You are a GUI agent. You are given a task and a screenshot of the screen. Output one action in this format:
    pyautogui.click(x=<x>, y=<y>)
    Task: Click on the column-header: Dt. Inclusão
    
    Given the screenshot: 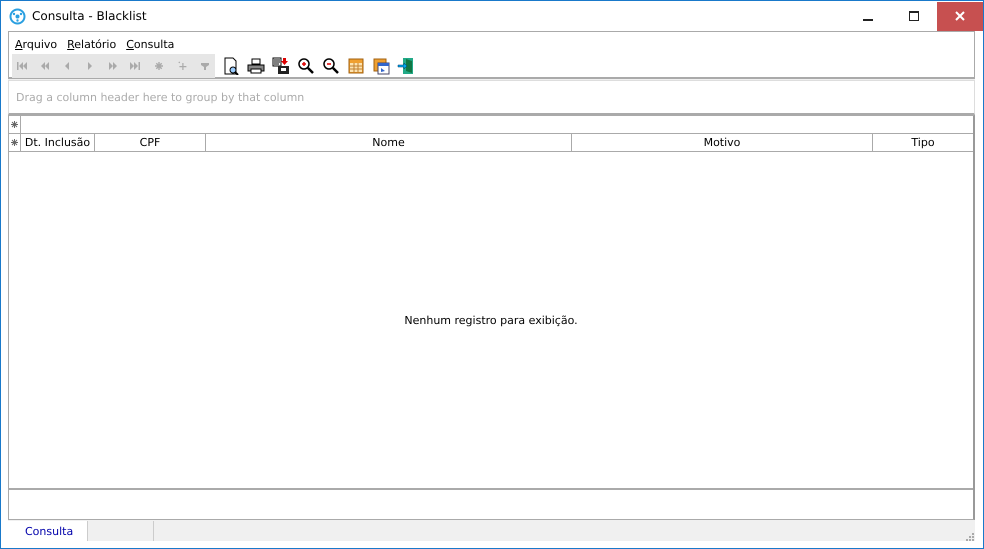 What is the action you would take?
    pyautogui.click(x=58, y=142)
    